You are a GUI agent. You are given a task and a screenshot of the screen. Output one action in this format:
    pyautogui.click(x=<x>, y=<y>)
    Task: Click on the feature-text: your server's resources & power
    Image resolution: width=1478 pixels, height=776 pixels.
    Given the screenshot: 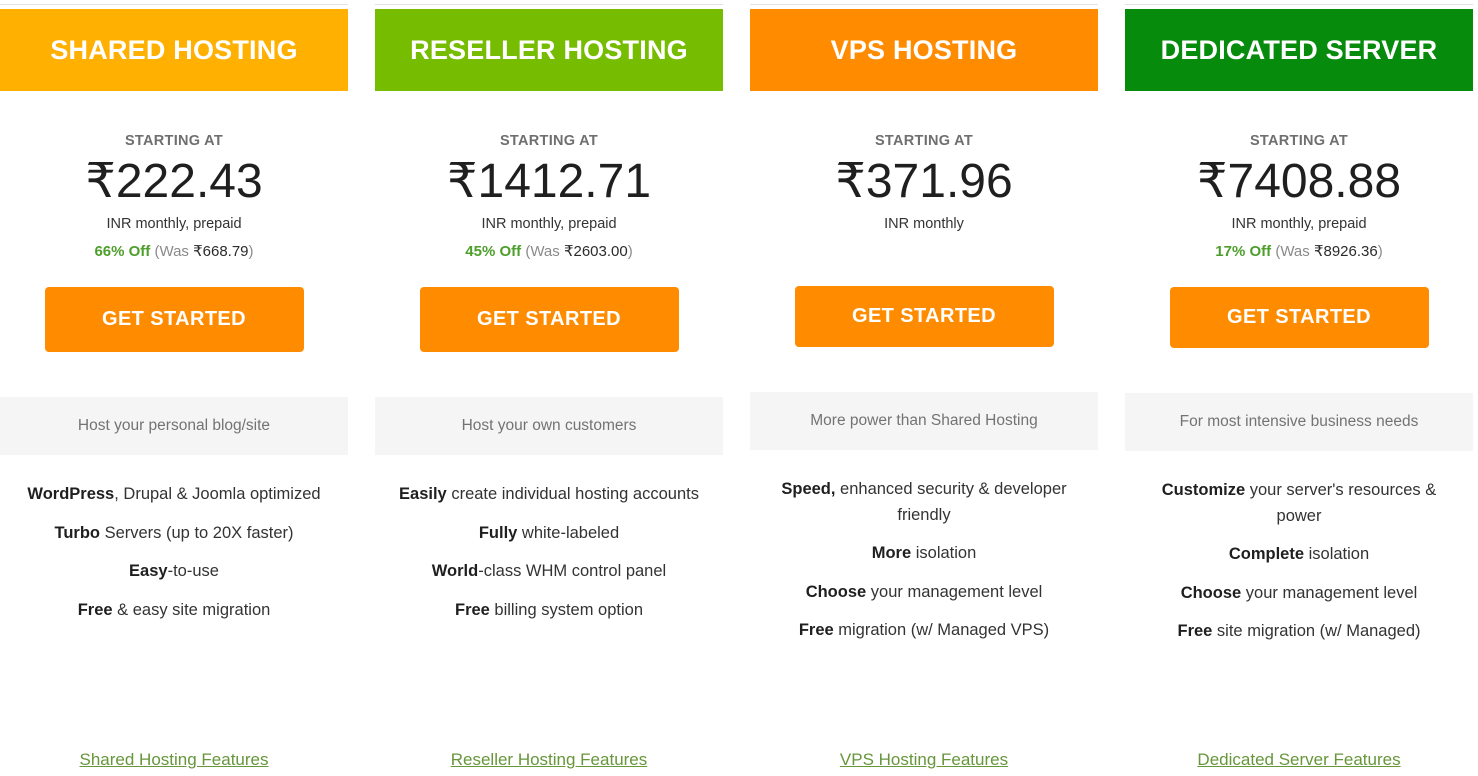 What is the action you would take?
    pyautogui.click(x=1341, y=503)
    